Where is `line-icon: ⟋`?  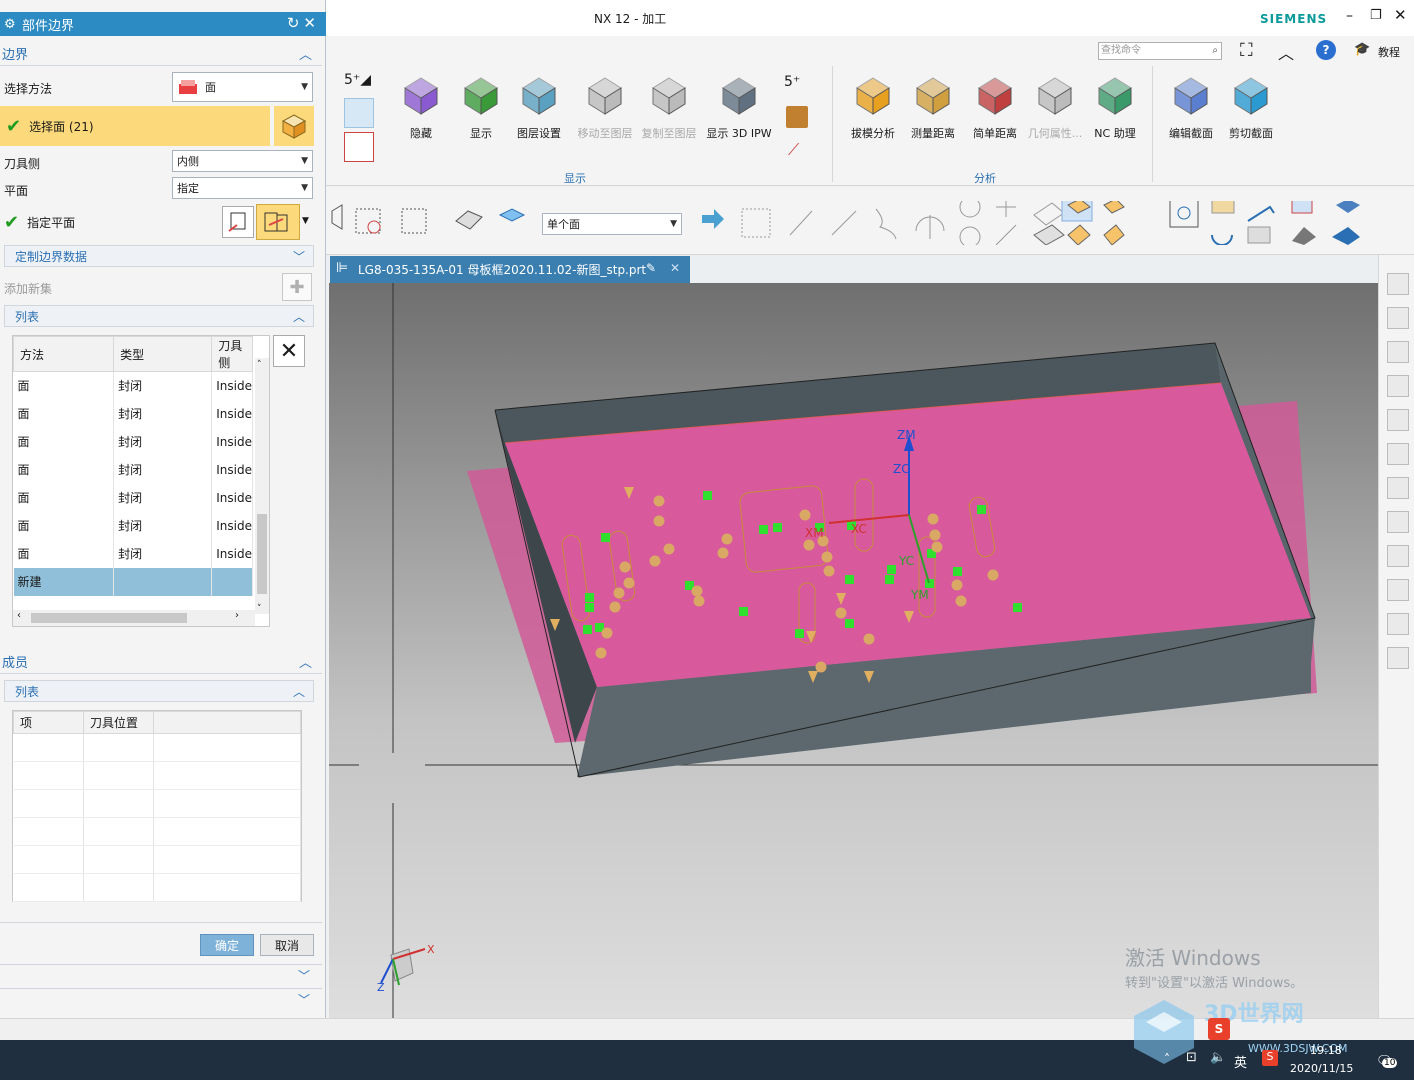 line-icon: ⟋ is located at coordinates (793, 150).